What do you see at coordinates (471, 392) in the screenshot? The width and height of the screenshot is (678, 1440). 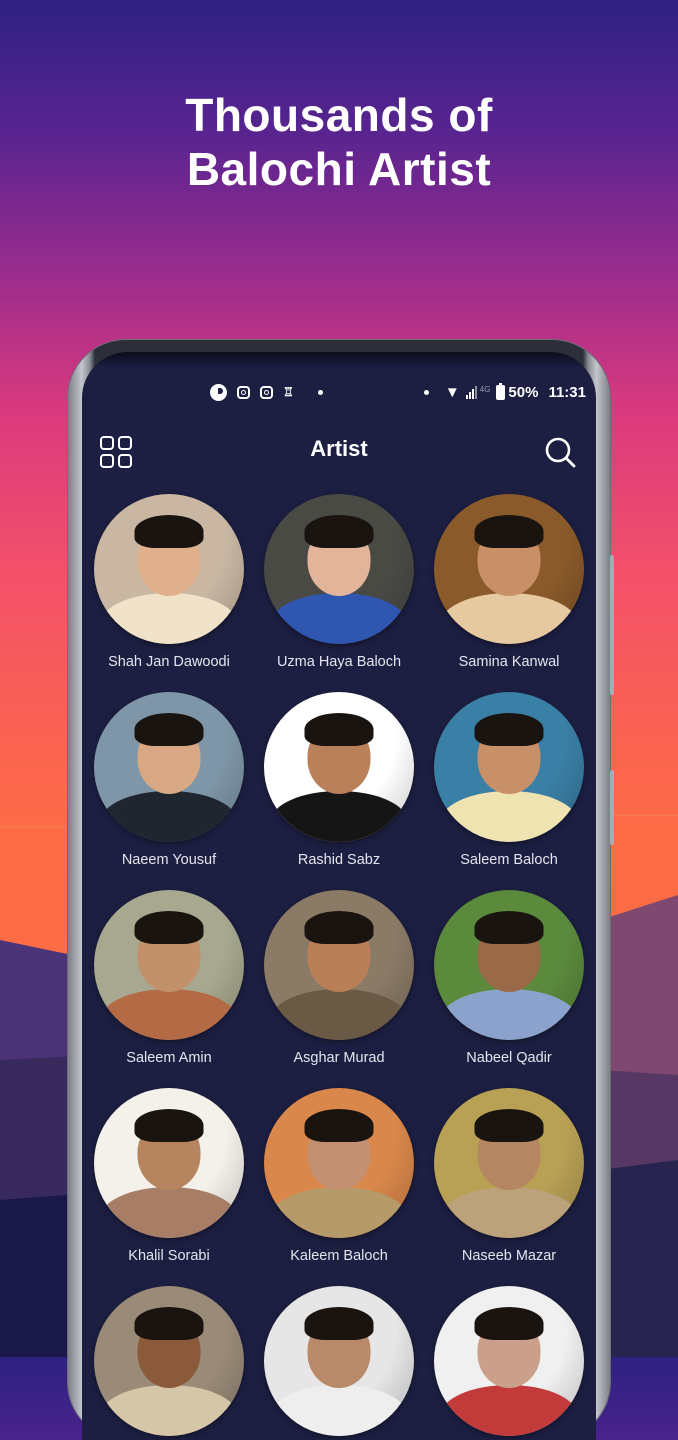 I see `signal-icon` at bounding box center [471, 392].